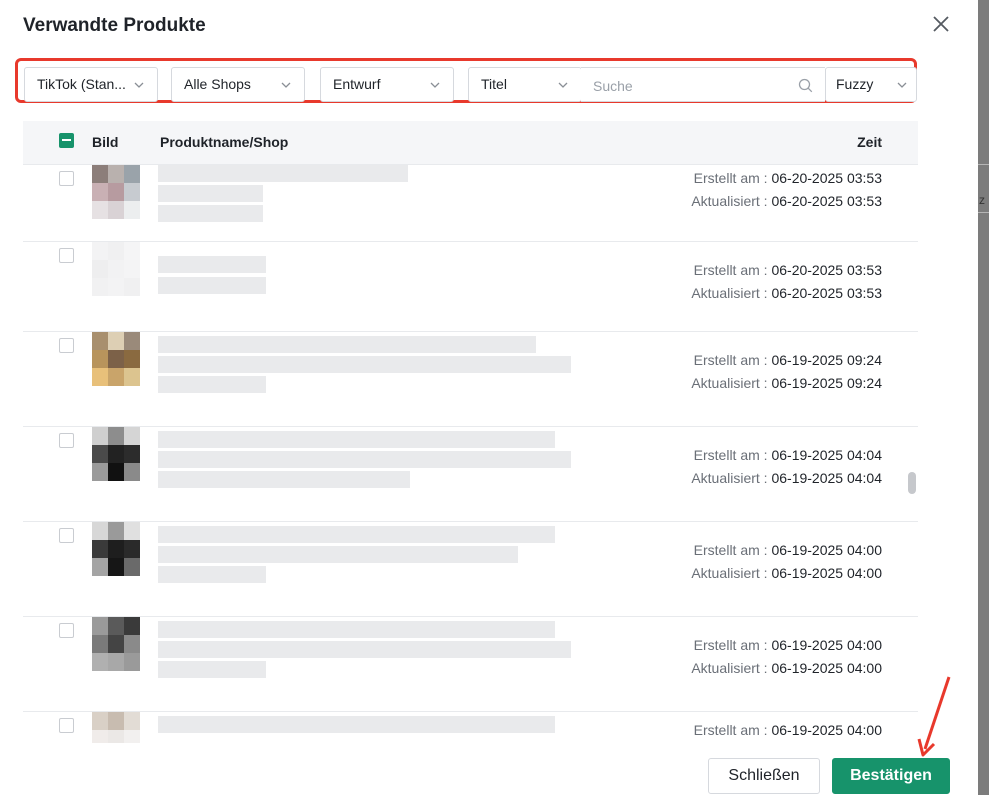 This screenshot has width=989, height=795. I want to click on updated-at: Aktualisiert : 06-19-2025 09:24, so click(752, 386).